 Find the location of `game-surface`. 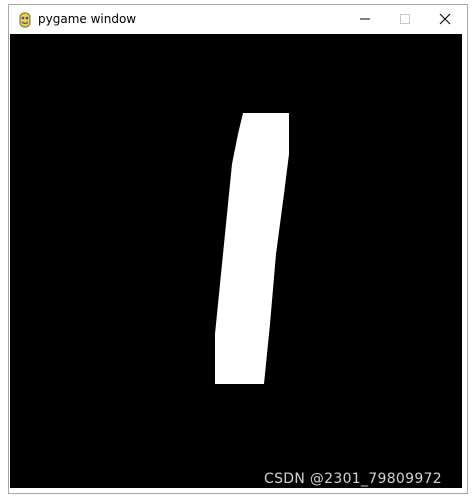

game-surface is located at coordinates (252, 248).